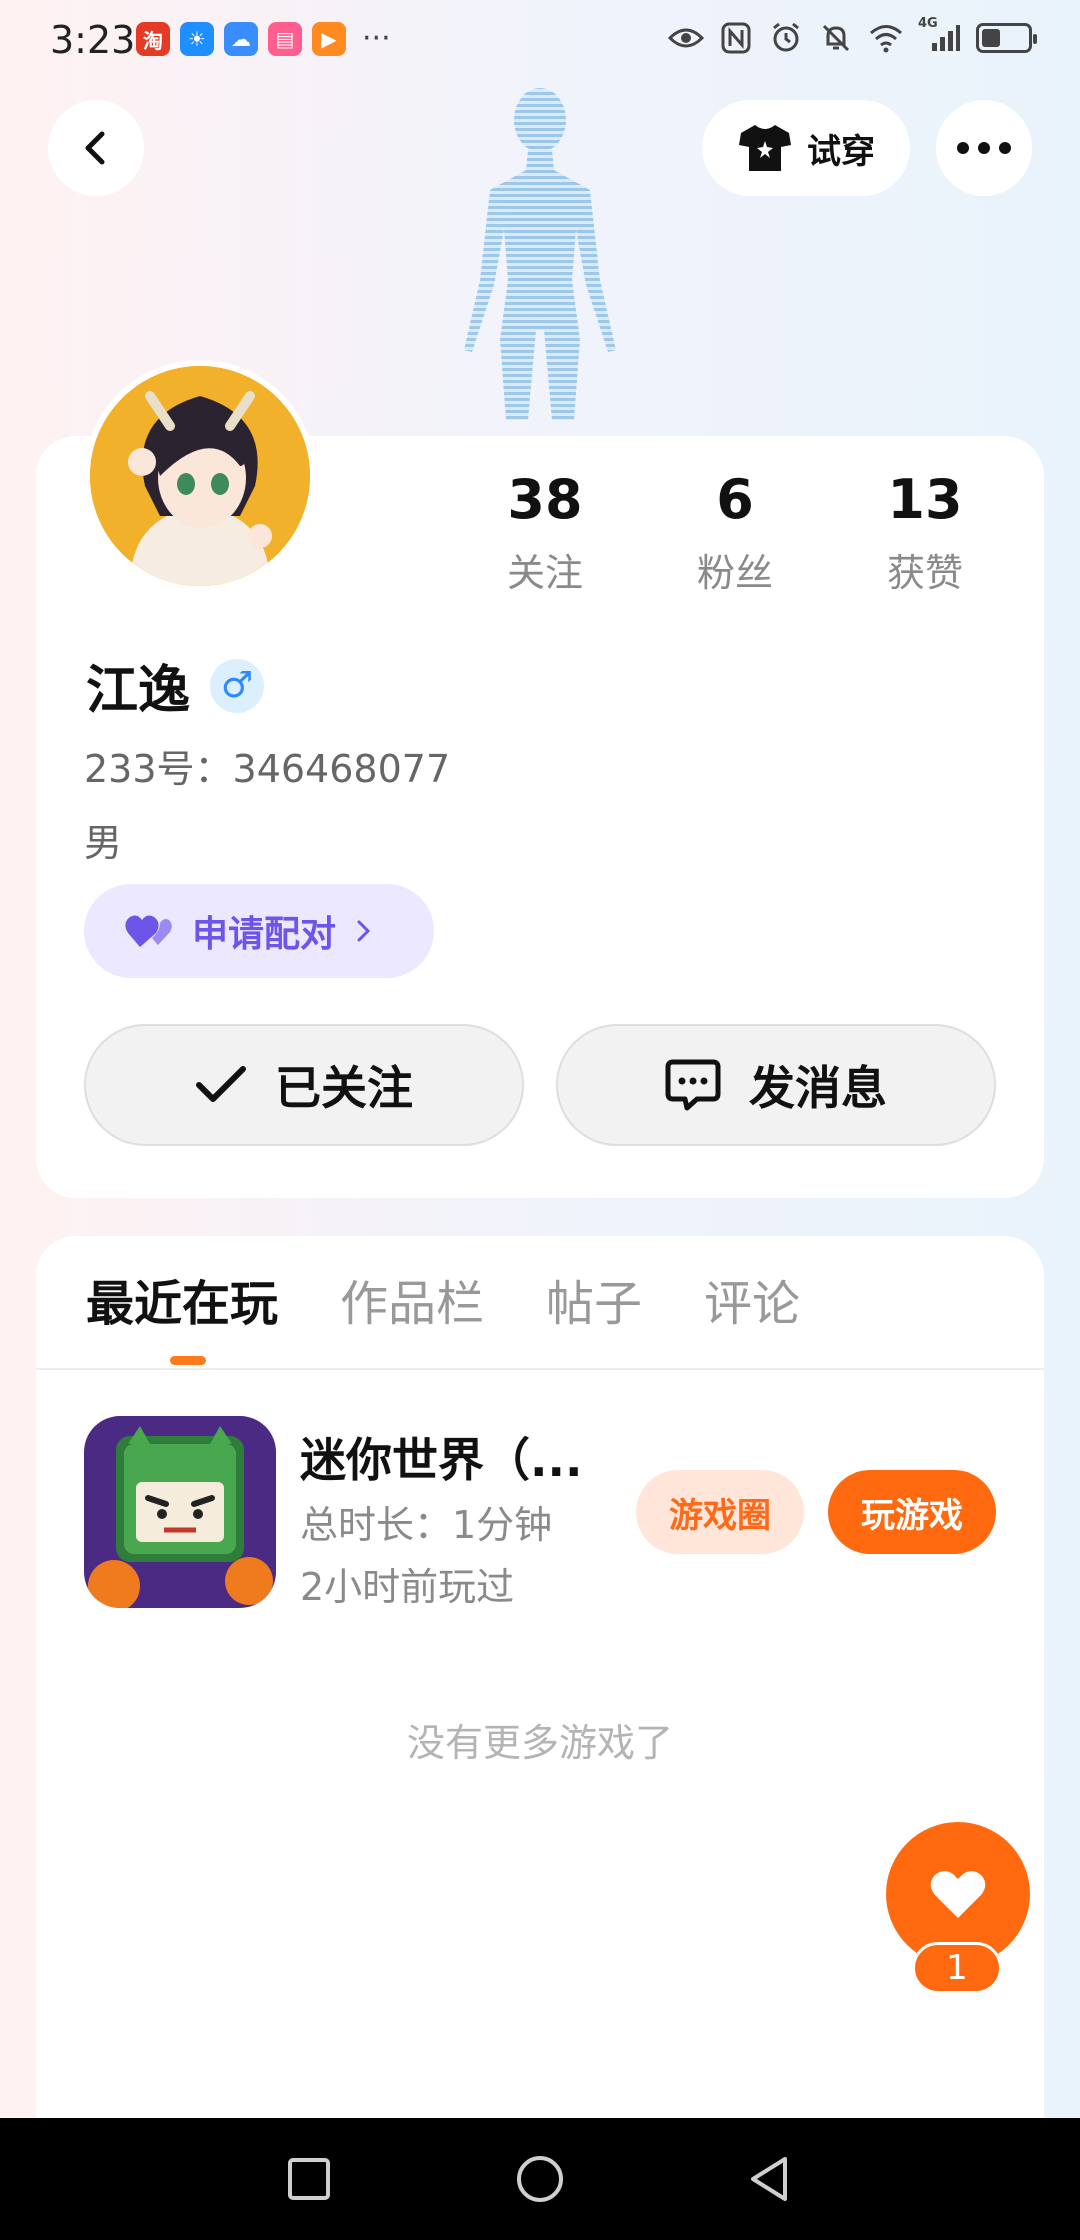 This screenshot has height=2240, width=1080. Describe the element at coordinates (241, 39) in the screenshot. I see `cloud-icon: ☁` at that location.